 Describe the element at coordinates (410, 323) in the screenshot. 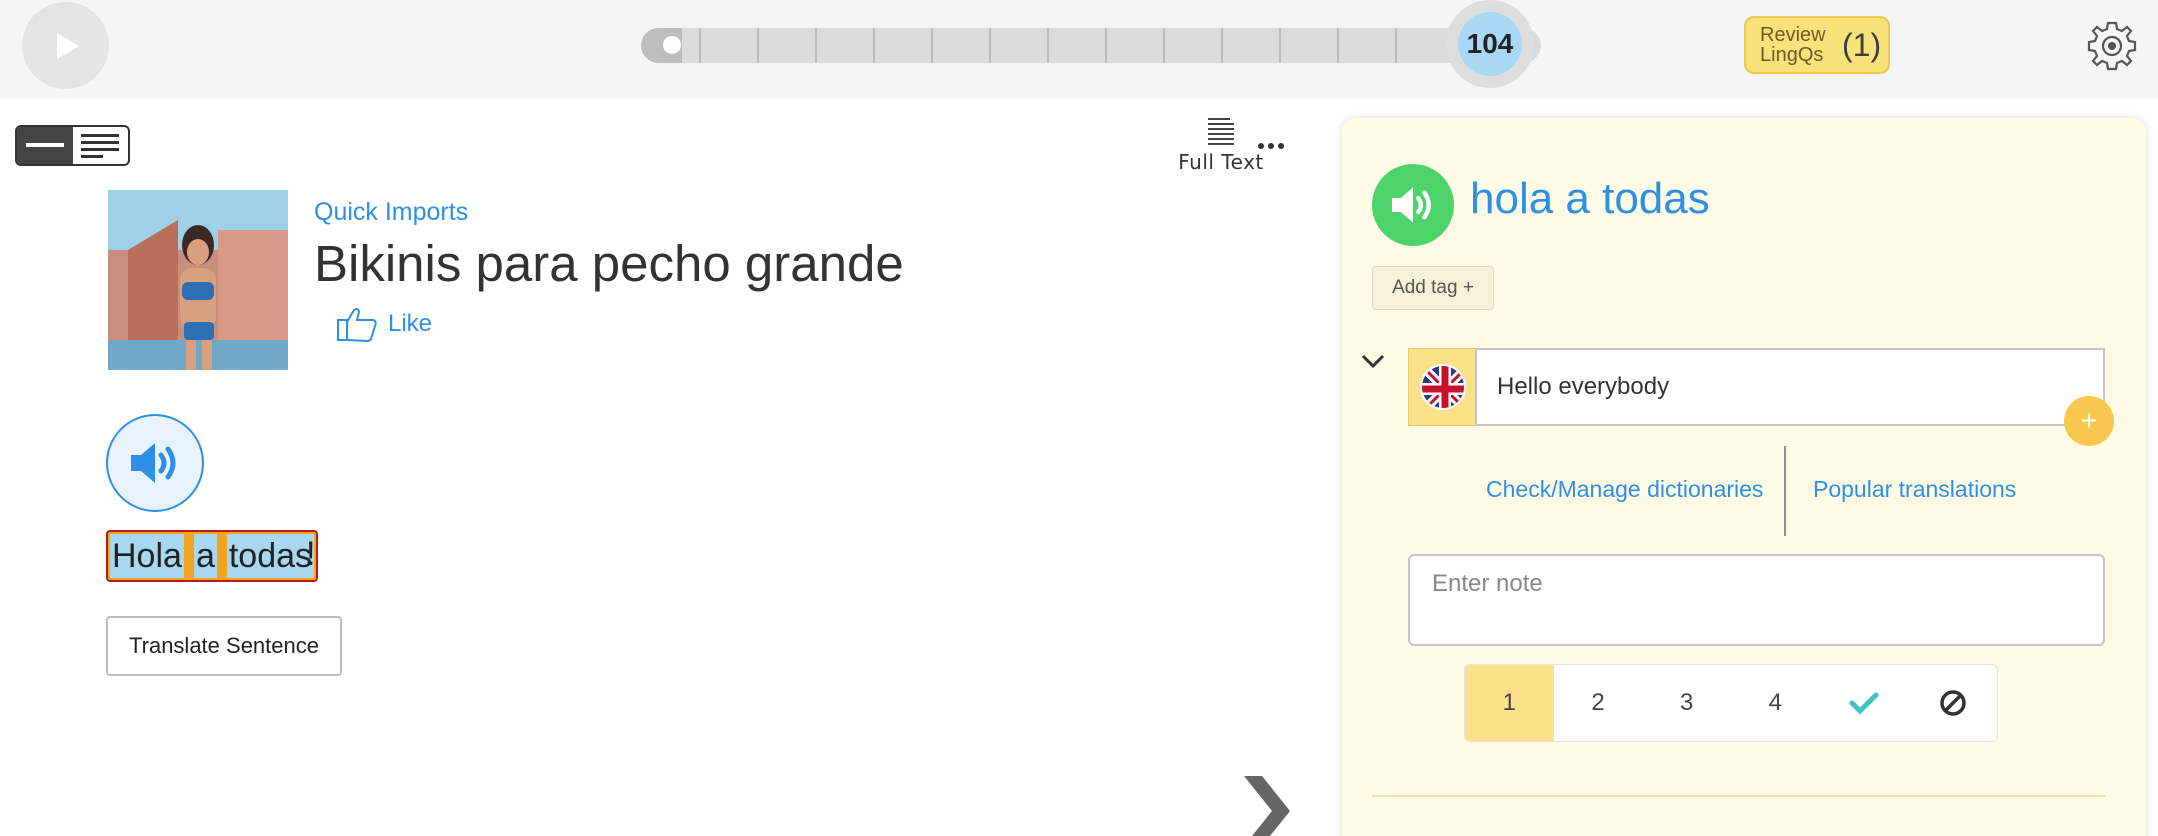

I see `like-label: Like` at that location.